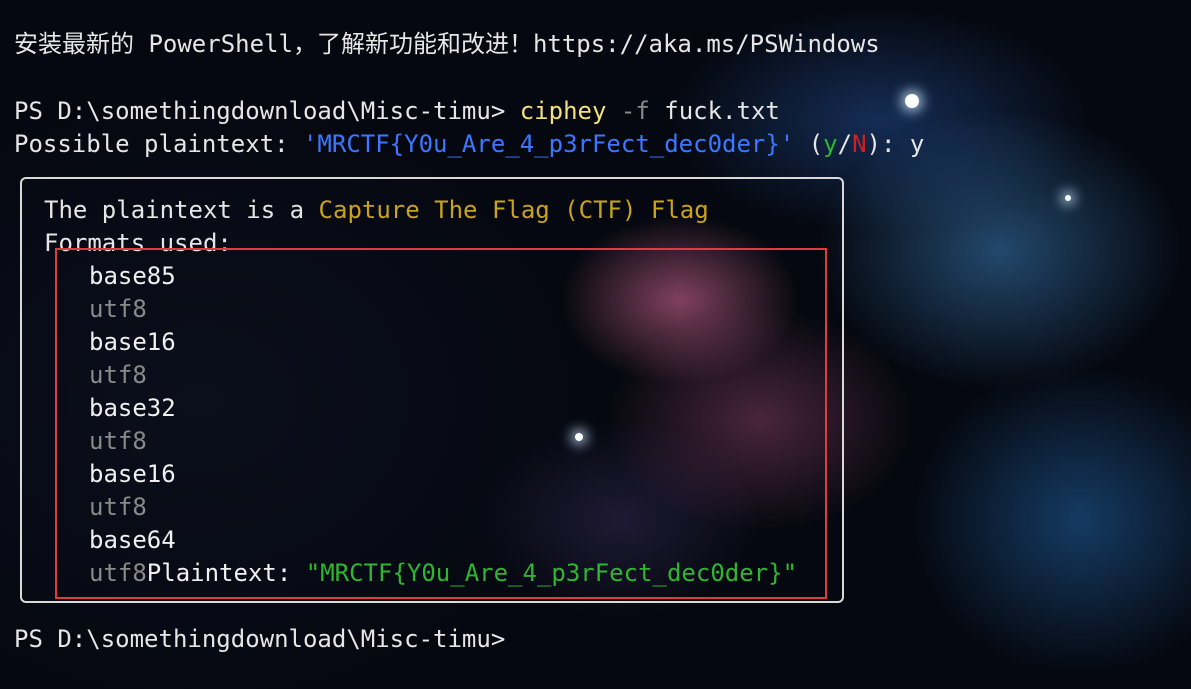 This screenshot has height=689, width=1191. I want to click on no-option: N, so click(859, 144).